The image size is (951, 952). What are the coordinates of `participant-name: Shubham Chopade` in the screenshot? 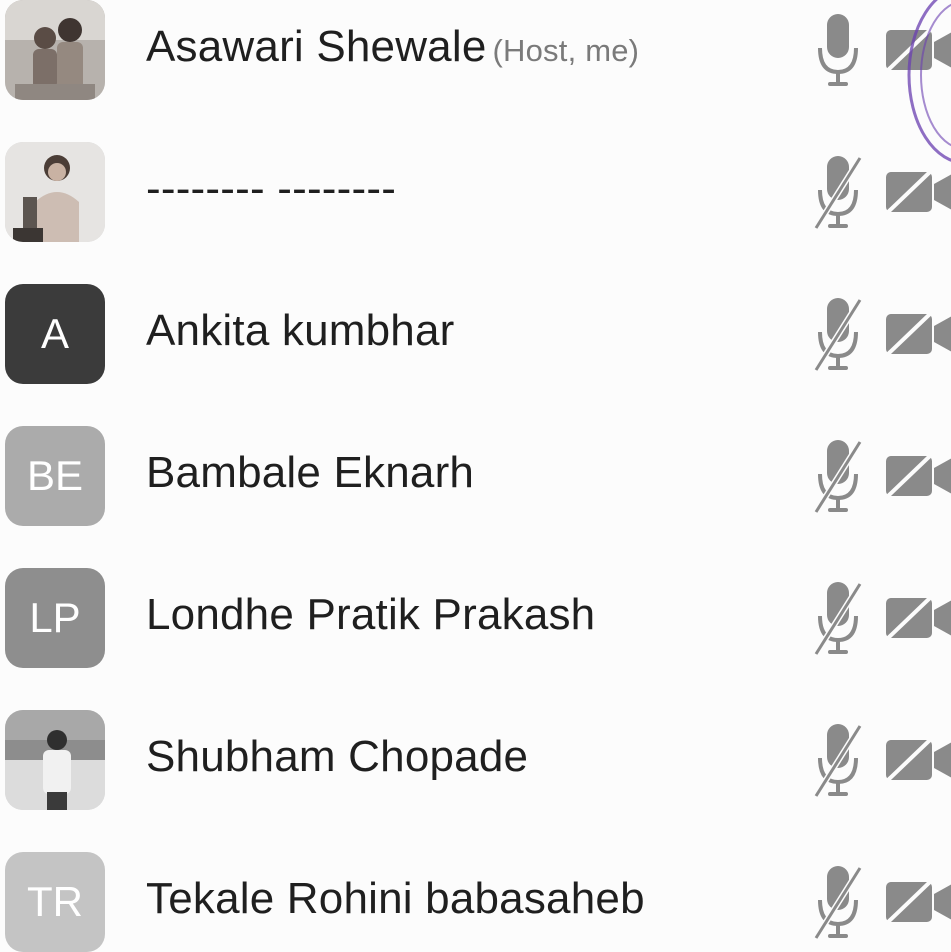 It's located at (337, 757).